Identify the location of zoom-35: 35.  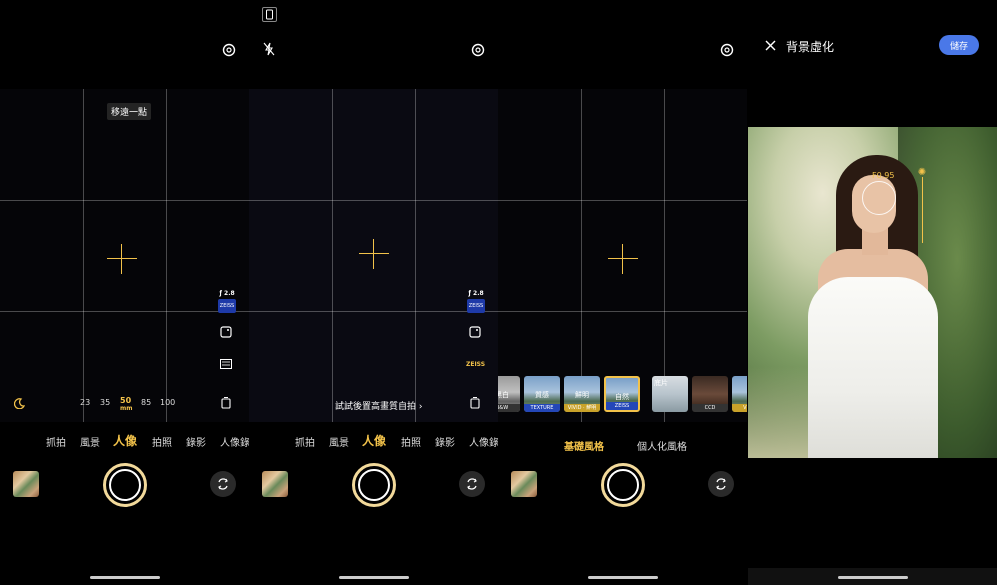
(105, 402).